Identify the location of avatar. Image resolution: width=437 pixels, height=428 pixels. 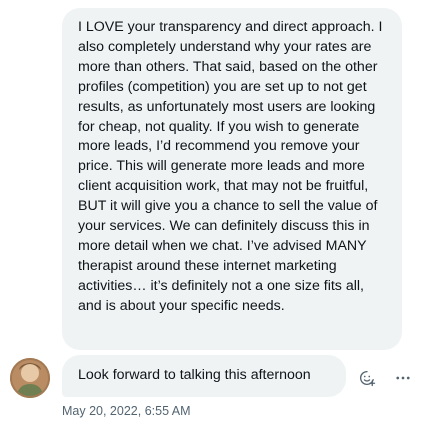
(30, 378).